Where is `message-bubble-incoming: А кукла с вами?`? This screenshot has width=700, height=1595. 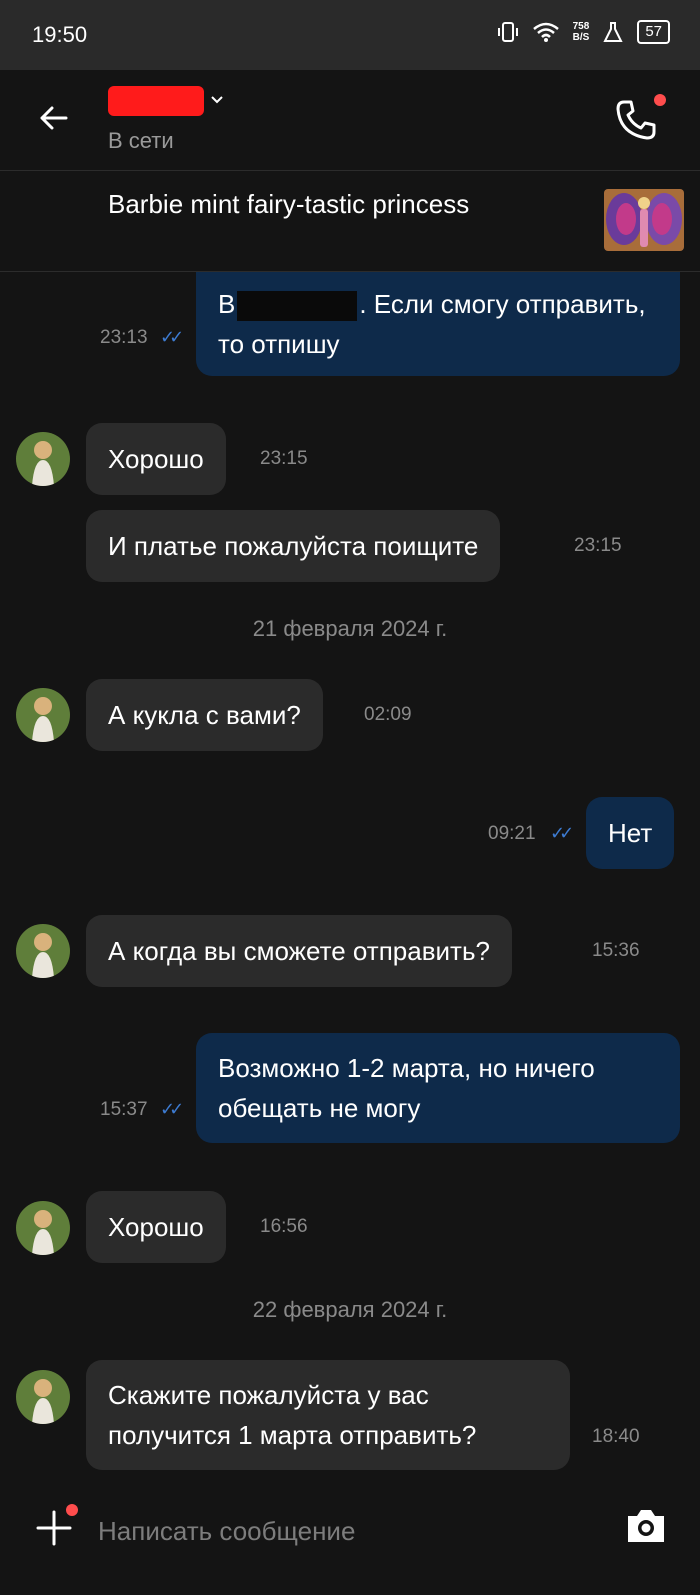 message-bubble-incoming: А кукла с вами? is located at coordinates (204, 715).